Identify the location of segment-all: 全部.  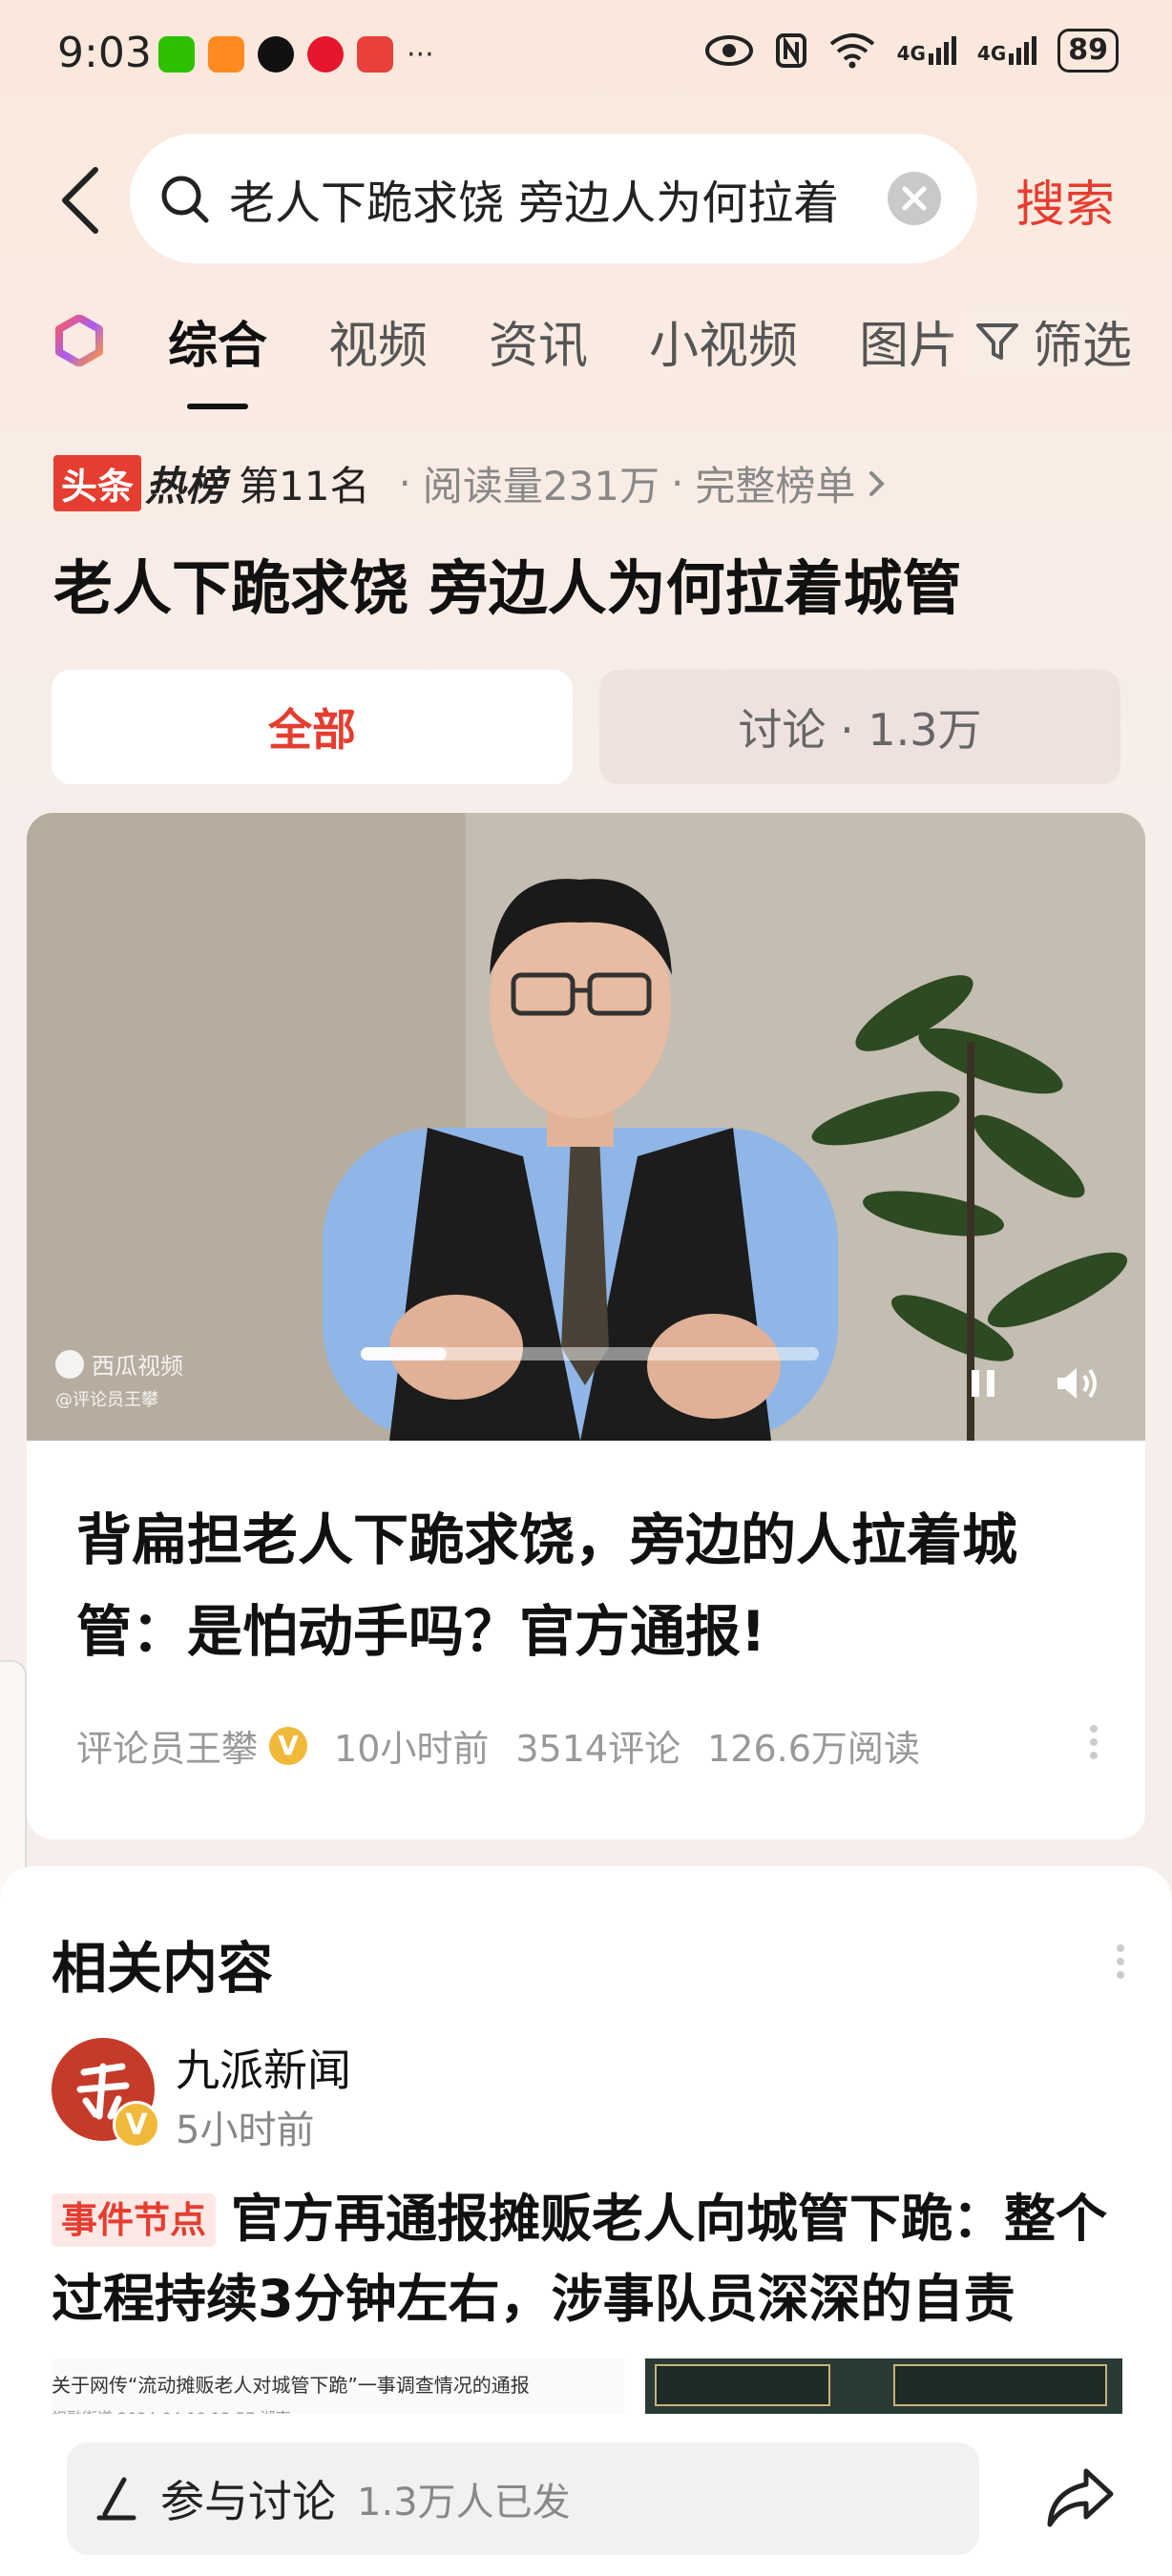
(312, 727).